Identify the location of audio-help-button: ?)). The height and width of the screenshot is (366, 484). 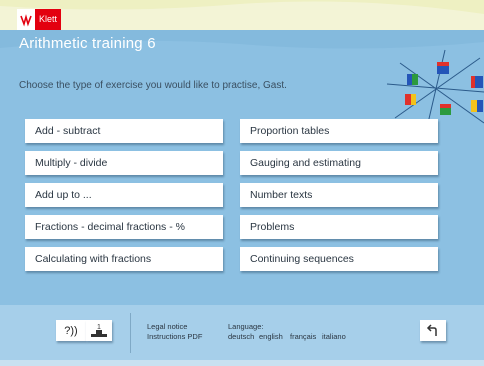
(71, 330).